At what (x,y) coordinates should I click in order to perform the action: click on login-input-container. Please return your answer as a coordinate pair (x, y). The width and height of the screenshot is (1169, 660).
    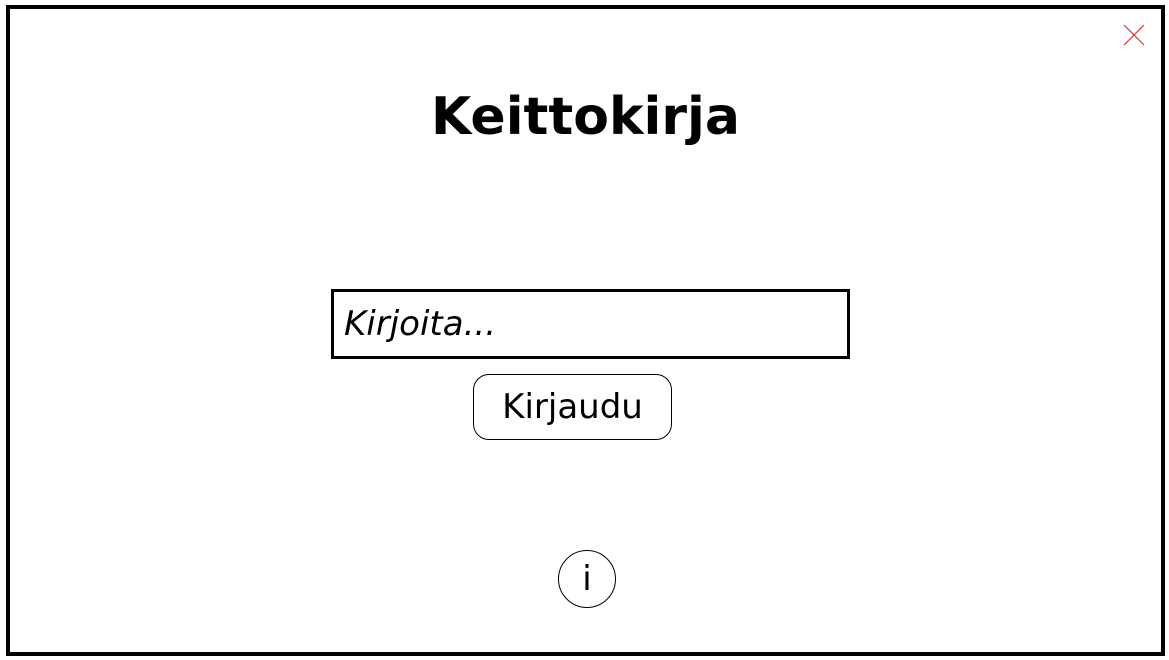
    Looking at the image, I should click on (590, 324).